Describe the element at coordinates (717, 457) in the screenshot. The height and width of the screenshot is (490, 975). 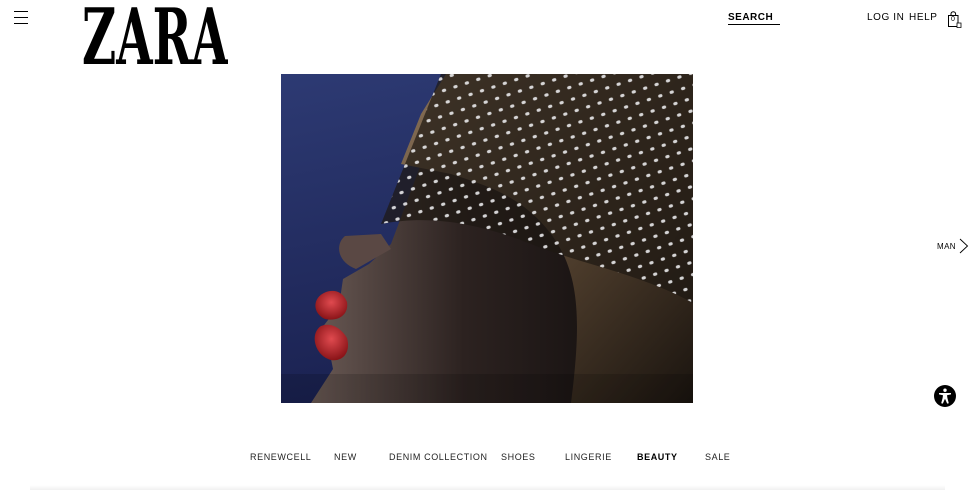
I see `category-sale: SALE` at that location.